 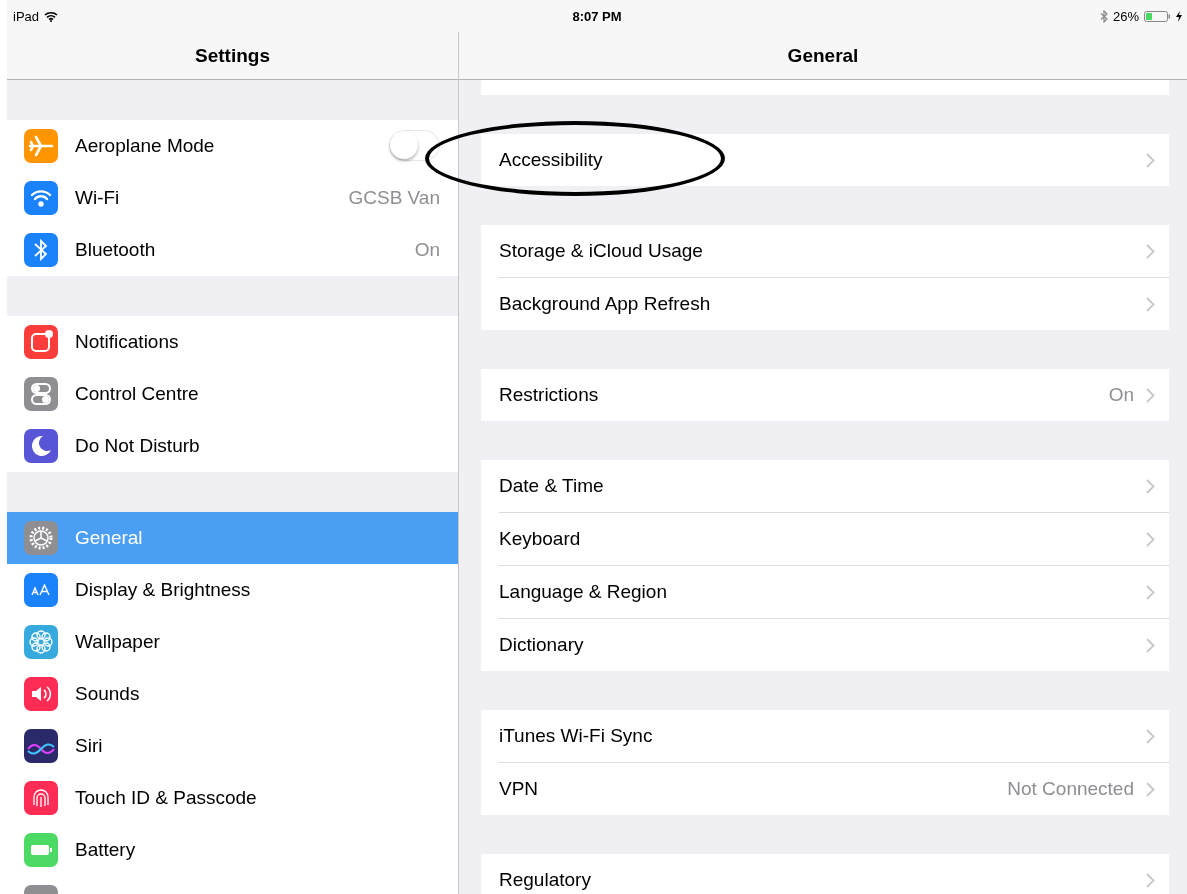 I want to click on wallpaper-icon, so click(x=41, y=642).